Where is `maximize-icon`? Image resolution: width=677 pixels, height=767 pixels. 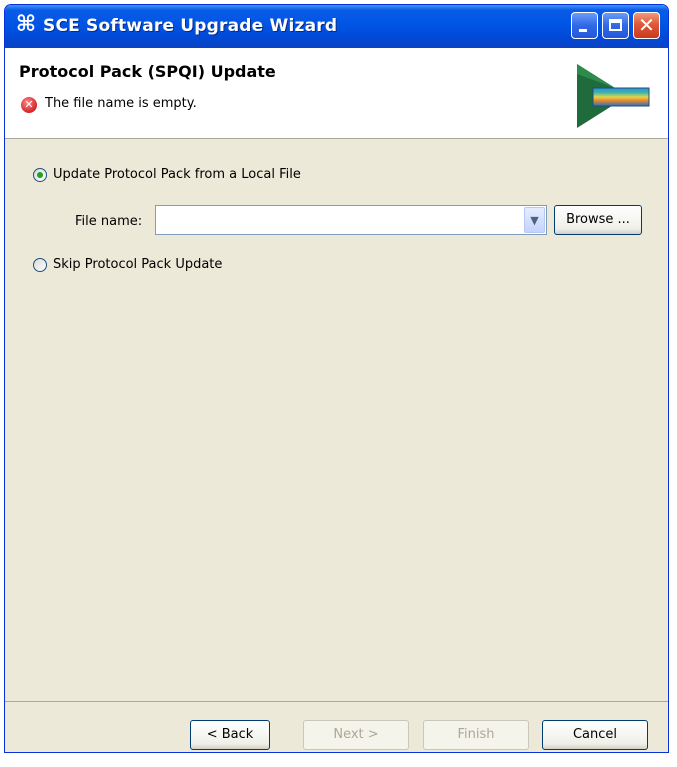 maximize-icon is located at coordinates (615, 25).